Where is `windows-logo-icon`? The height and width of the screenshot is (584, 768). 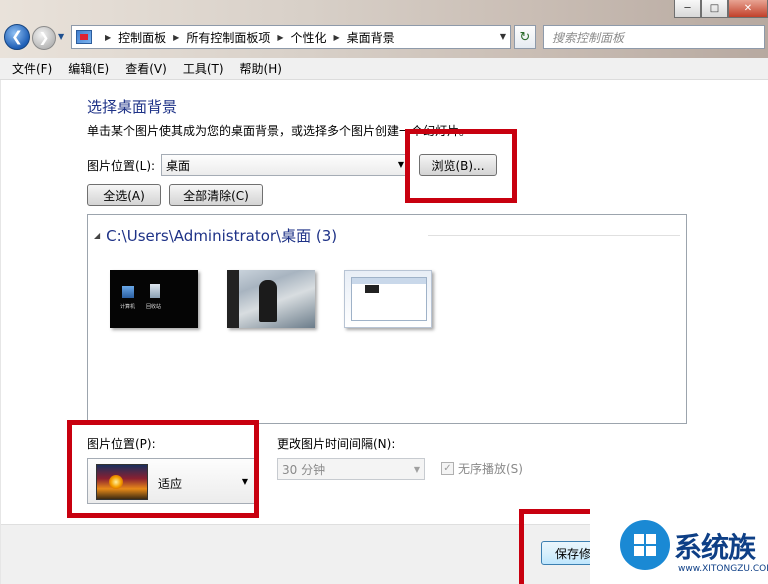 windows-logo-icon is located at coordinates (645, 545).